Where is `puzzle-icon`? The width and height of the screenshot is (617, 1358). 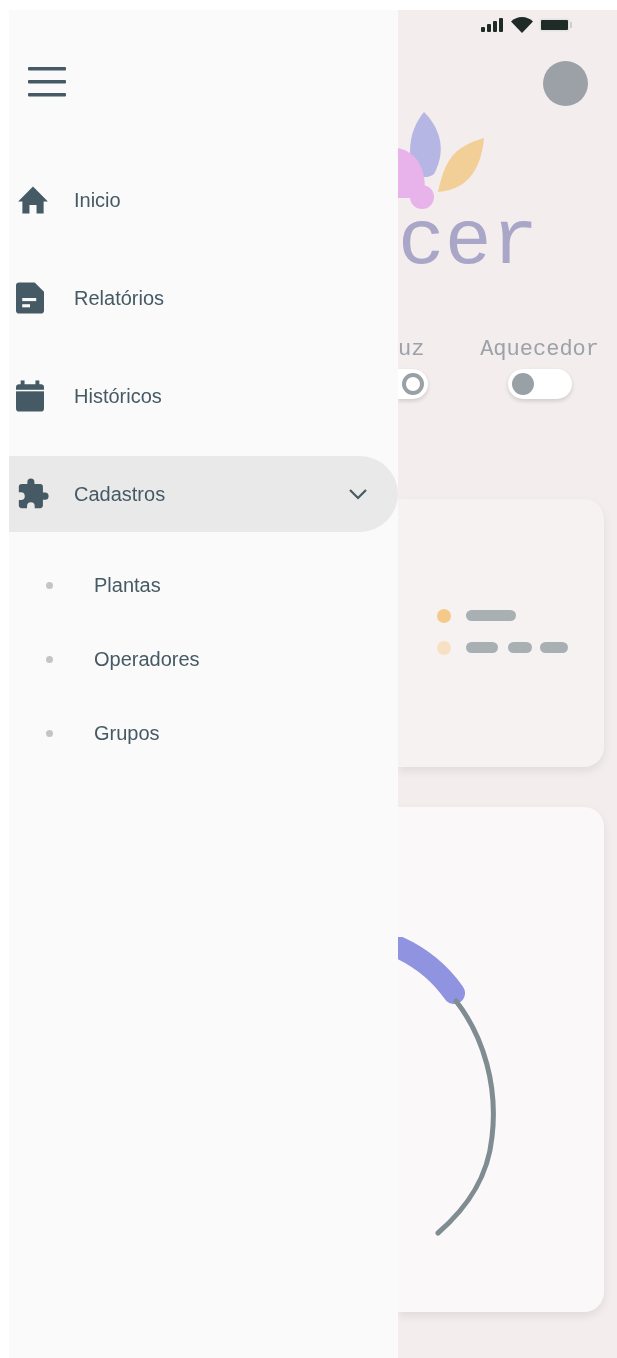 puzzle-icon is located at coordinates (33, 494).